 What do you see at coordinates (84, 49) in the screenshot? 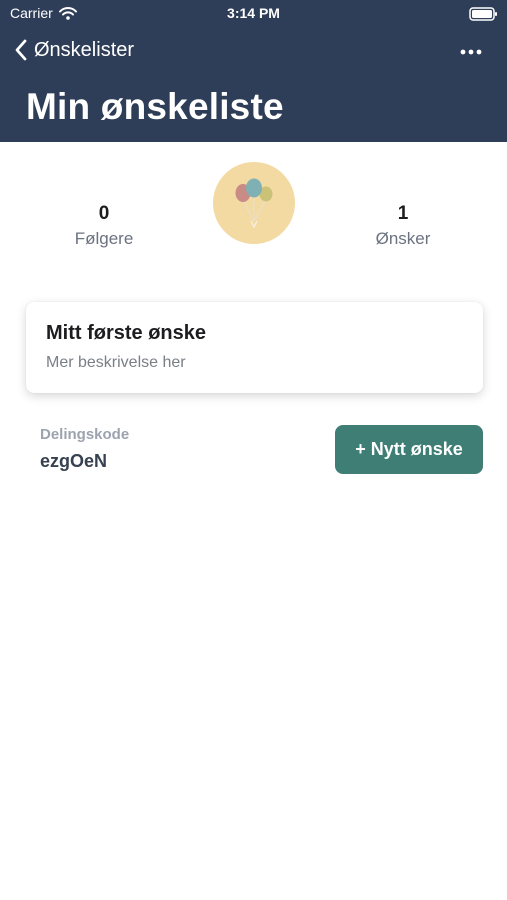
I see `back-label: Ønskelister` at bounding box center [84, 49].